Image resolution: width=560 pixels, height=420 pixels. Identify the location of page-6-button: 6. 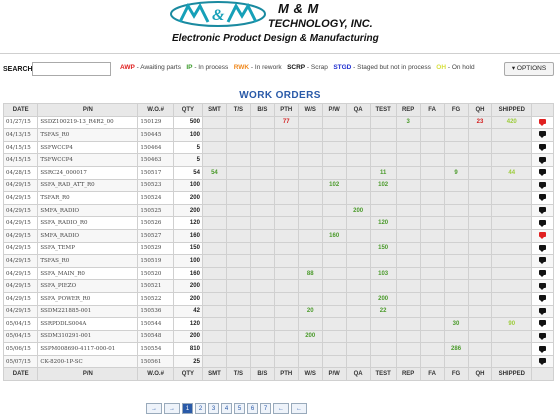
(252, 408).